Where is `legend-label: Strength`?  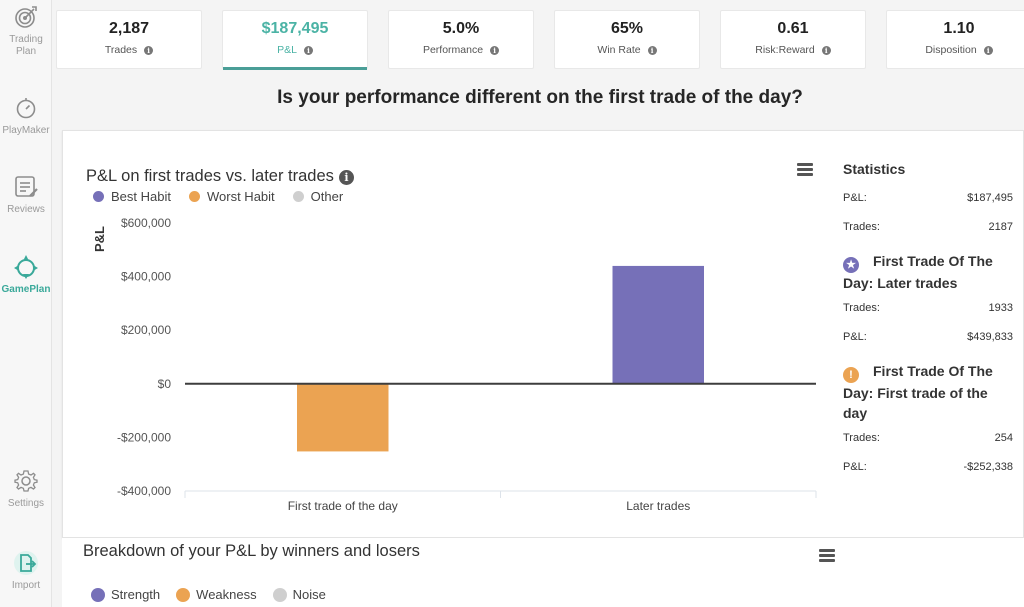 legend-label: Strength is located at coordinates (136, 594).